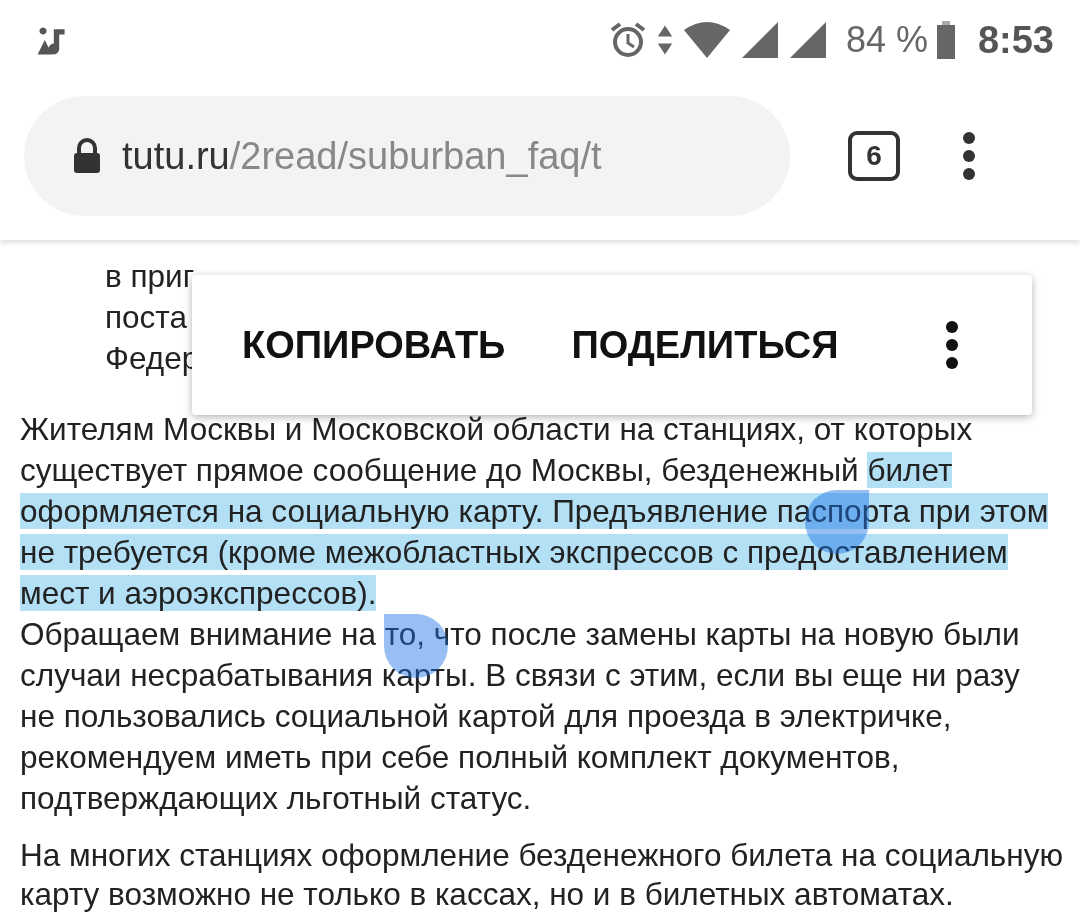  I want to click on clock: 8:53, so click(1015, 40).